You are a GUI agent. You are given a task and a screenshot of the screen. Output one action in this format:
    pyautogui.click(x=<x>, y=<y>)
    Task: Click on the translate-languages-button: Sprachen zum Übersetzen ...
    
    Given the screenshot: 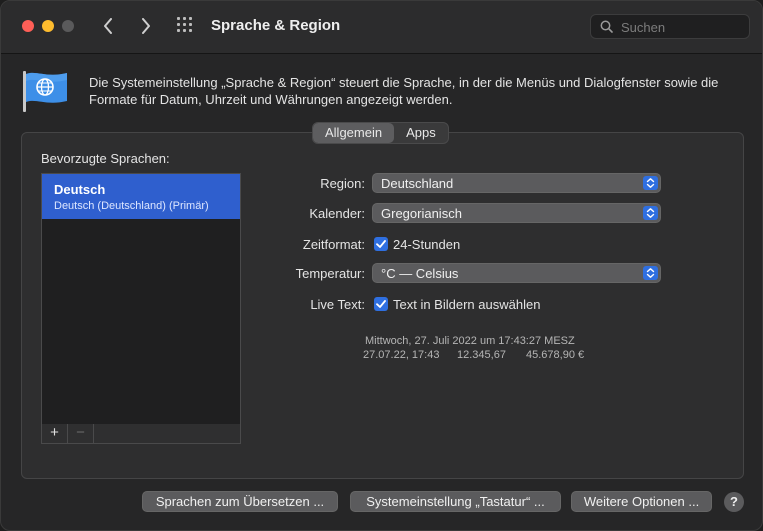 What is the action you would take?
    pyautogui.click(x=240, y=501)
    